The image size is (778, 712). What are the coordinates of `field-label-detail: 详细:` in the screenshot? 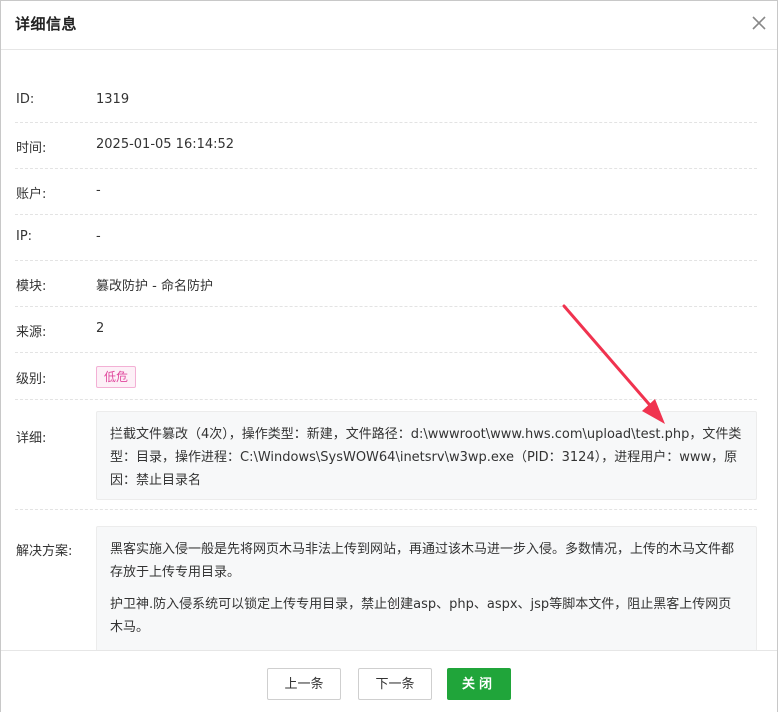 It's located at (31, 438).